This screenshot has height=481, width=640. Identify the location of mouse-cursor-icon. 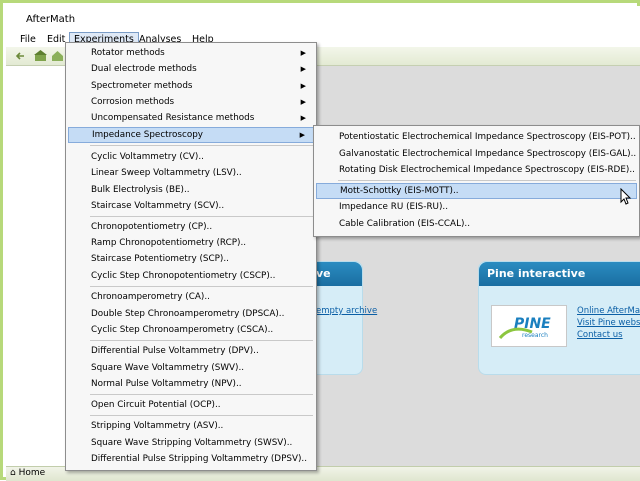
(626, 196).